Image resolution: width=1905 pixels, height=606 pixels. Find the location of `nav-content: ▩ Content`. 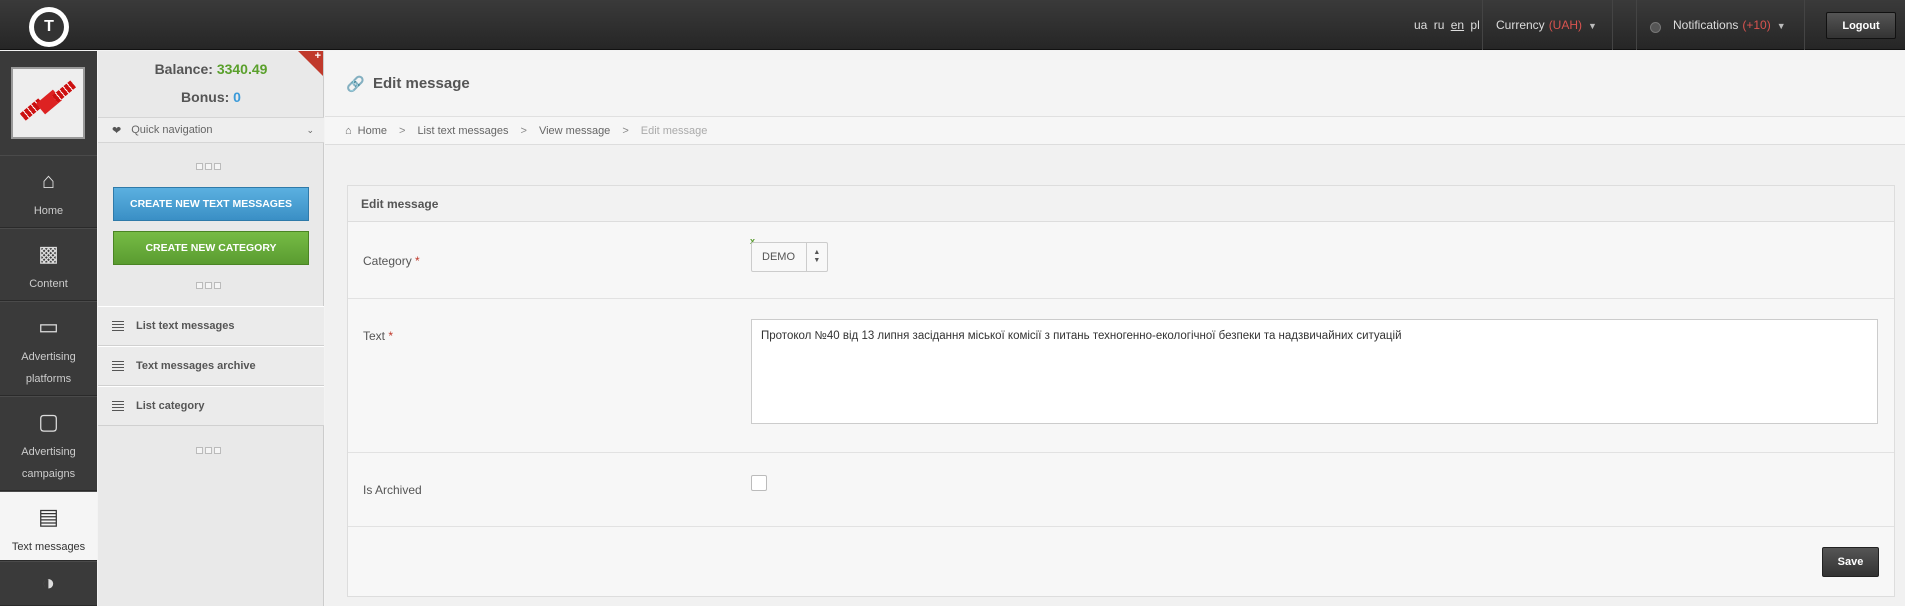

nav-content: ▩ Content is located at coordinates (48, 264).